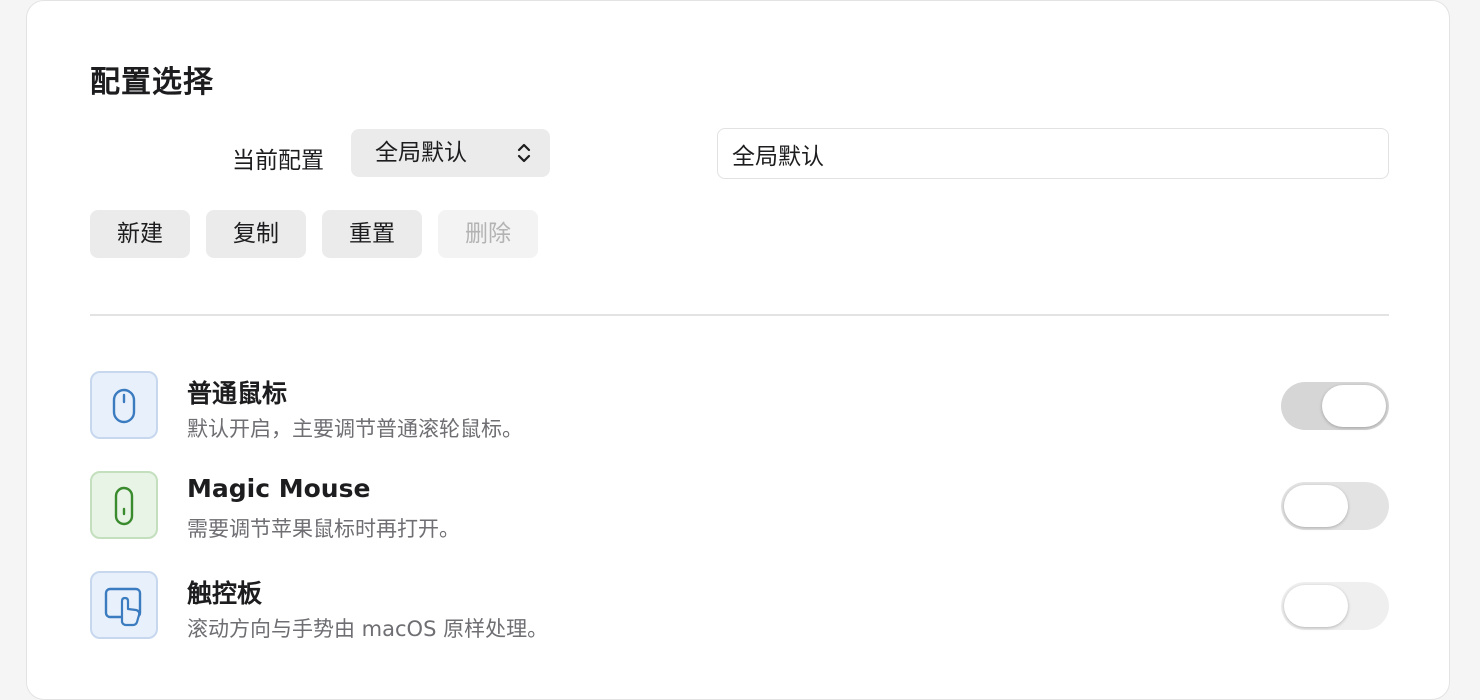 The image size is (1480, 700). I want to click on device-title-mouse: 普通鼠标, so click(237, 393).